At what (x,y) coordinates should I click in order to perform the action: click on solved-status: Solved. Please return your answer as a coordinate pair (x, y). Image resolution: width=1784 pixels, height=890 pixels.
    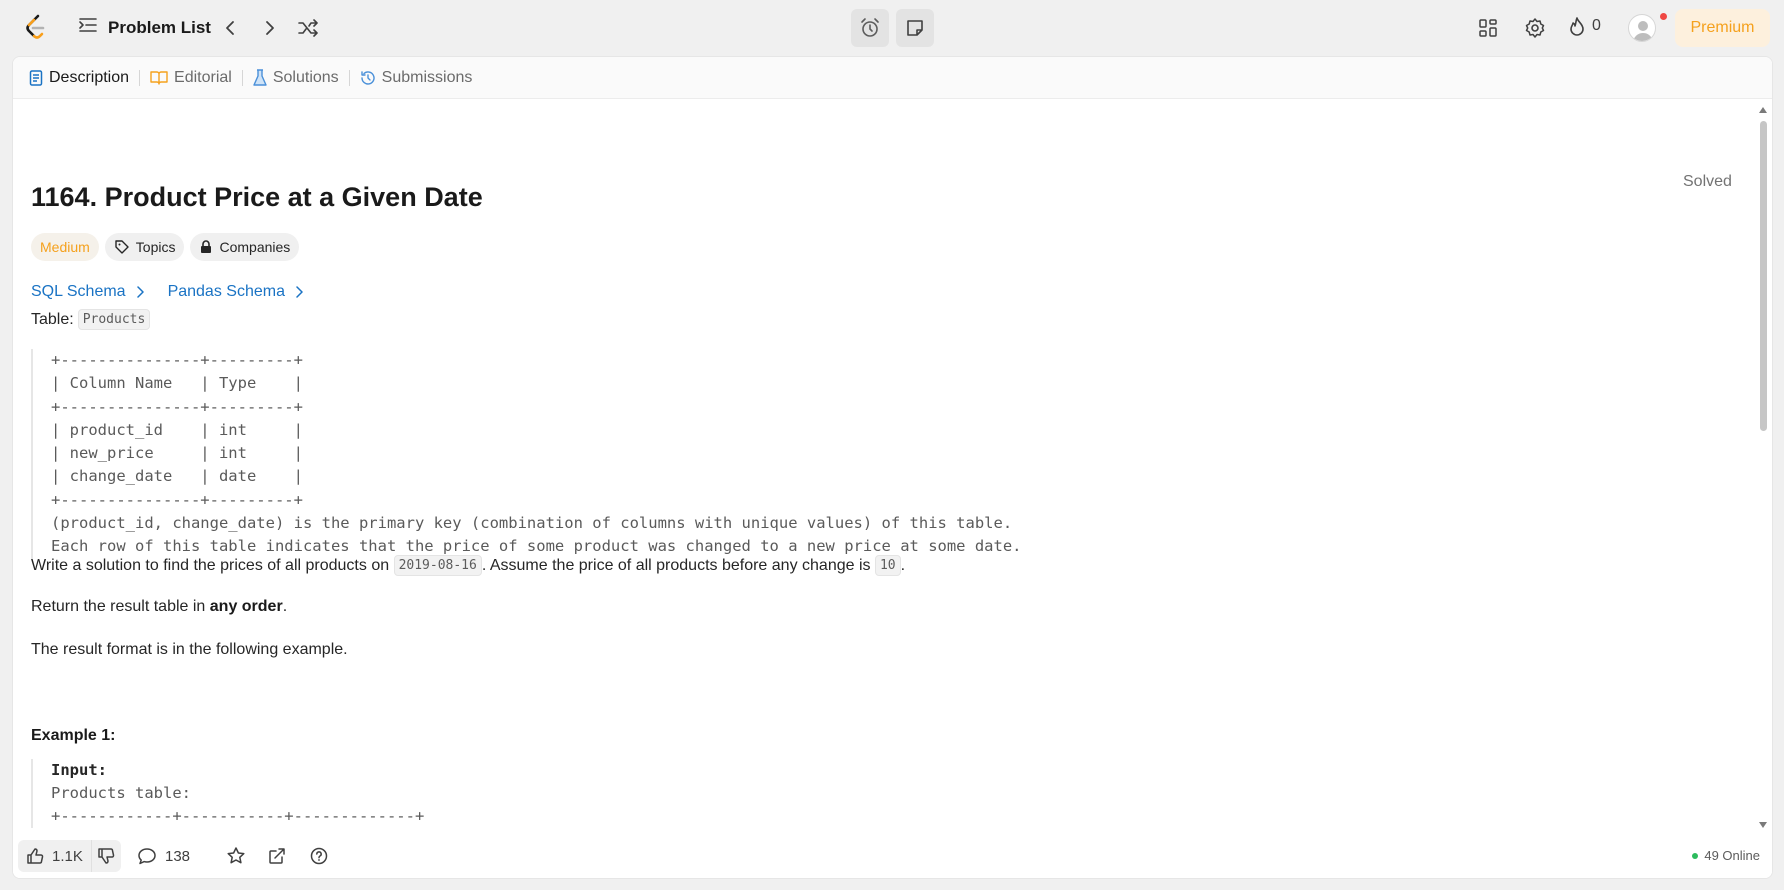
    Looking at the image, I should click on (1707, 182).